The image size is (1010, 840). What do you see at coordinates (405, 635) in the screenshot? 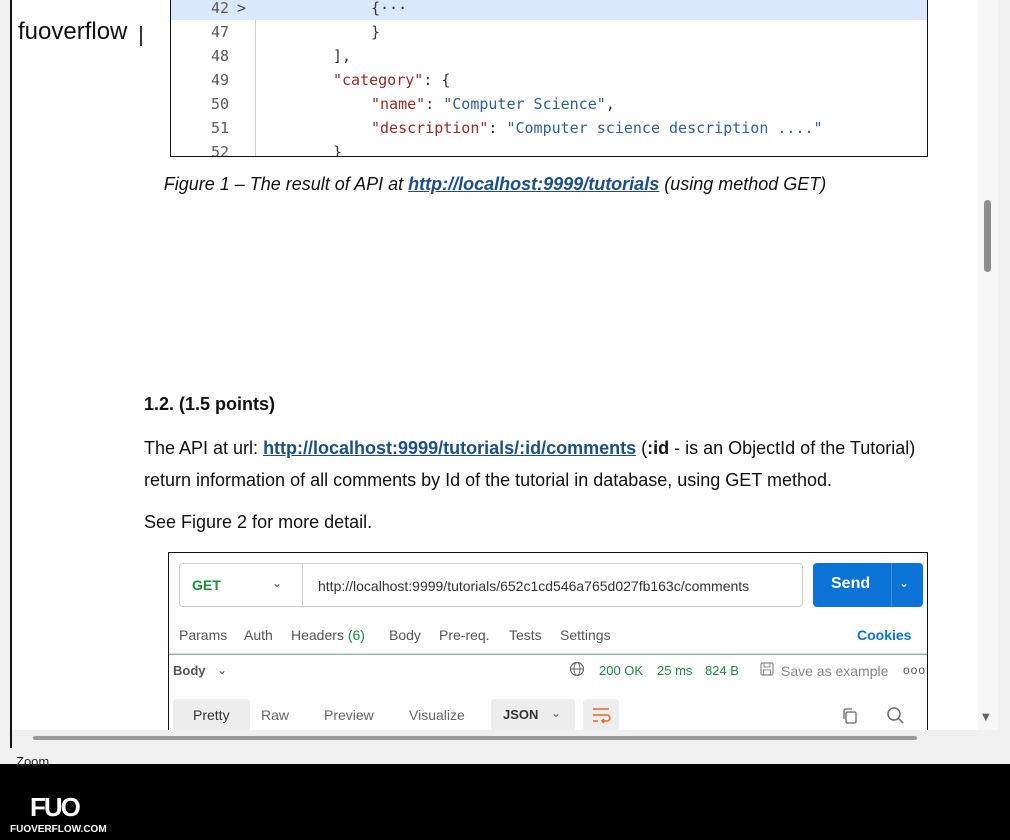
I see `tab-body: Body` at bounding box center [405, 635].